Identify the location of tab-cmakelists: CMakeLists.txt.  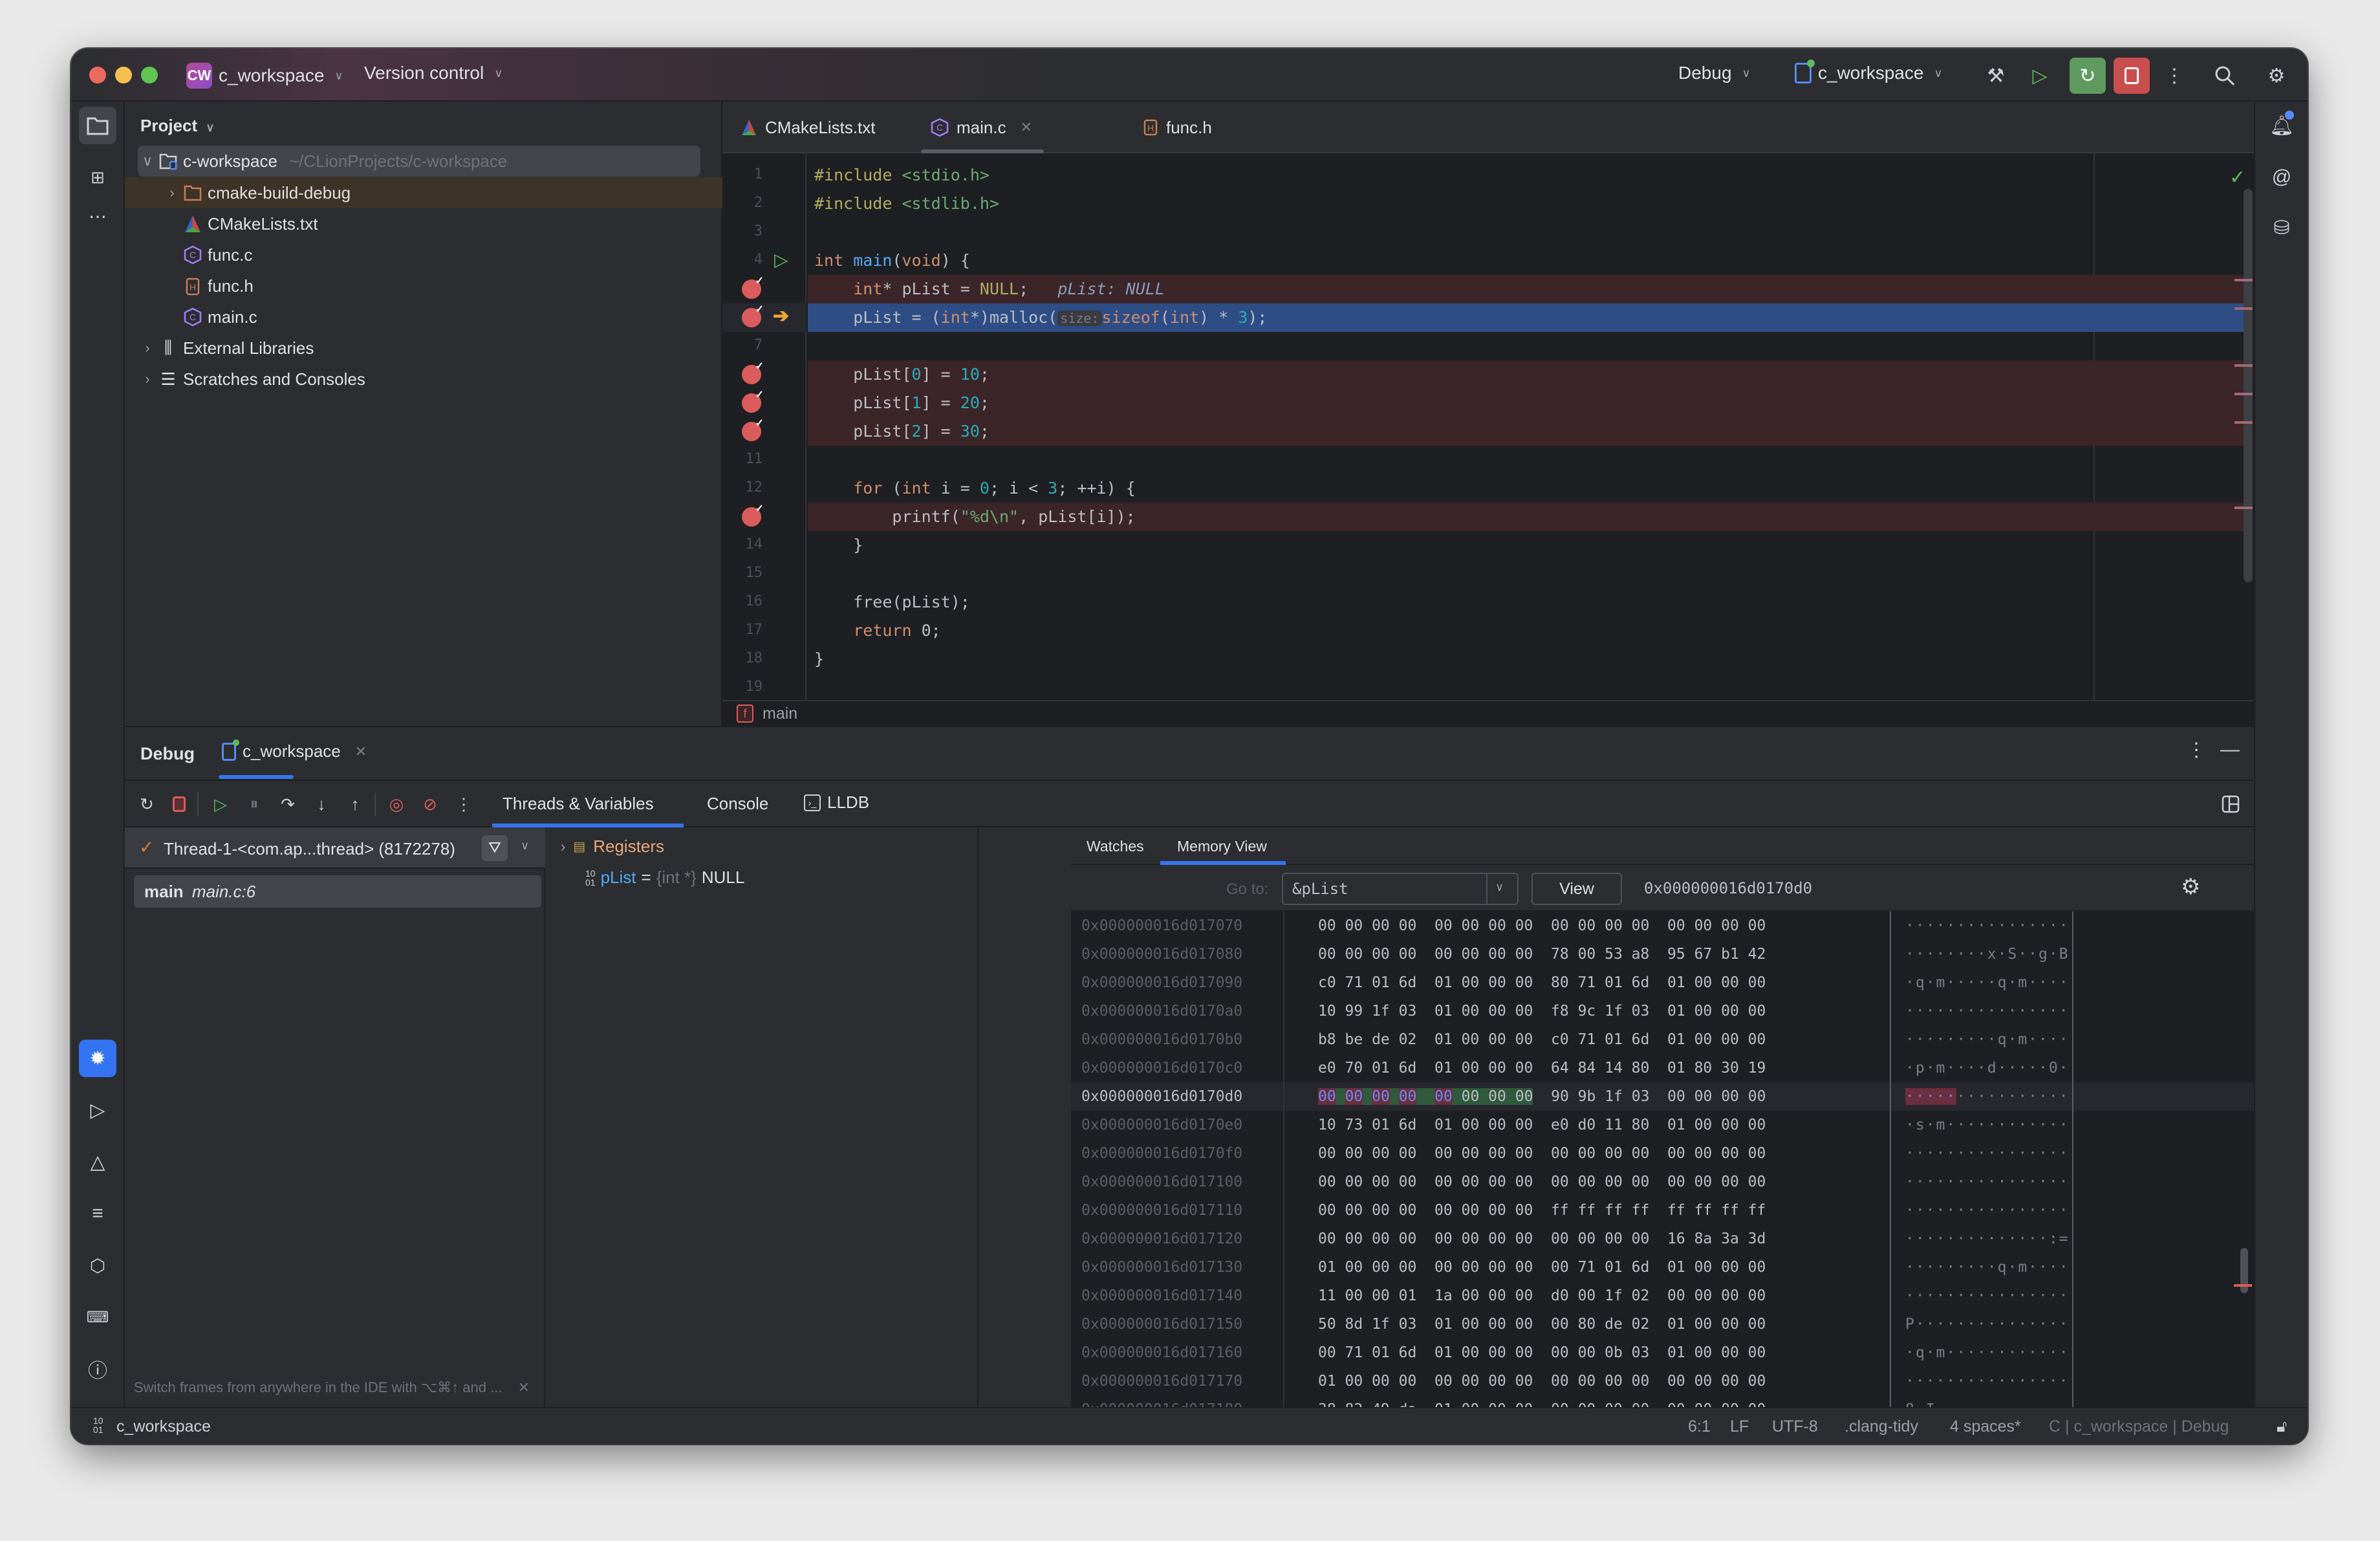
(809, 127).